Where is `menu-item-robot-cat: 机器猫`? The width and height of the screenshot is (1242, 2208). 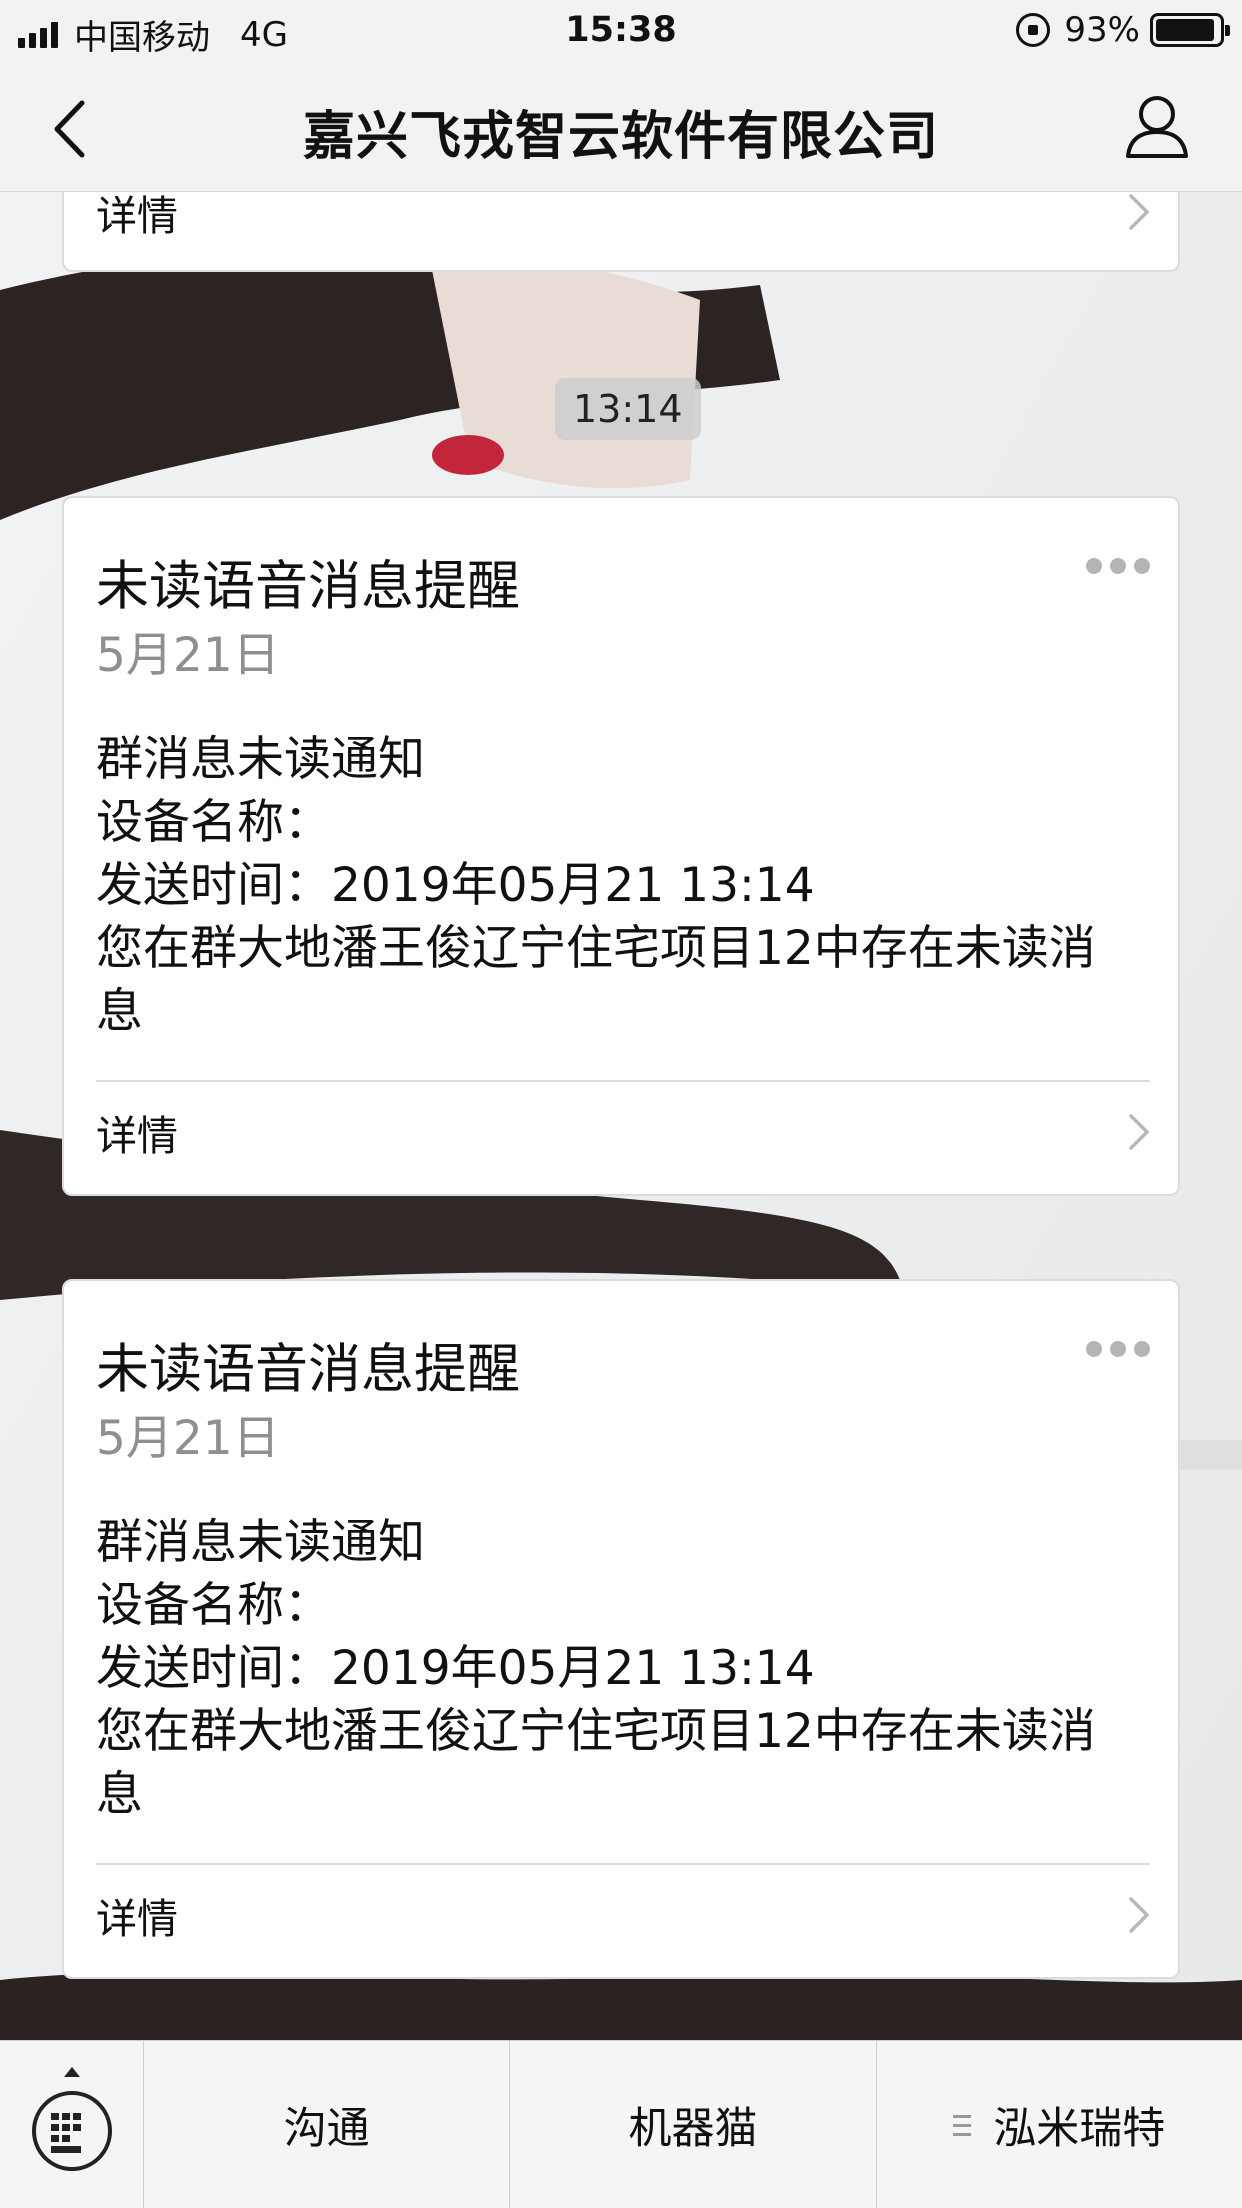 menu-item-robot-cat: 机器猫 is located at coordinates (693, 2124).